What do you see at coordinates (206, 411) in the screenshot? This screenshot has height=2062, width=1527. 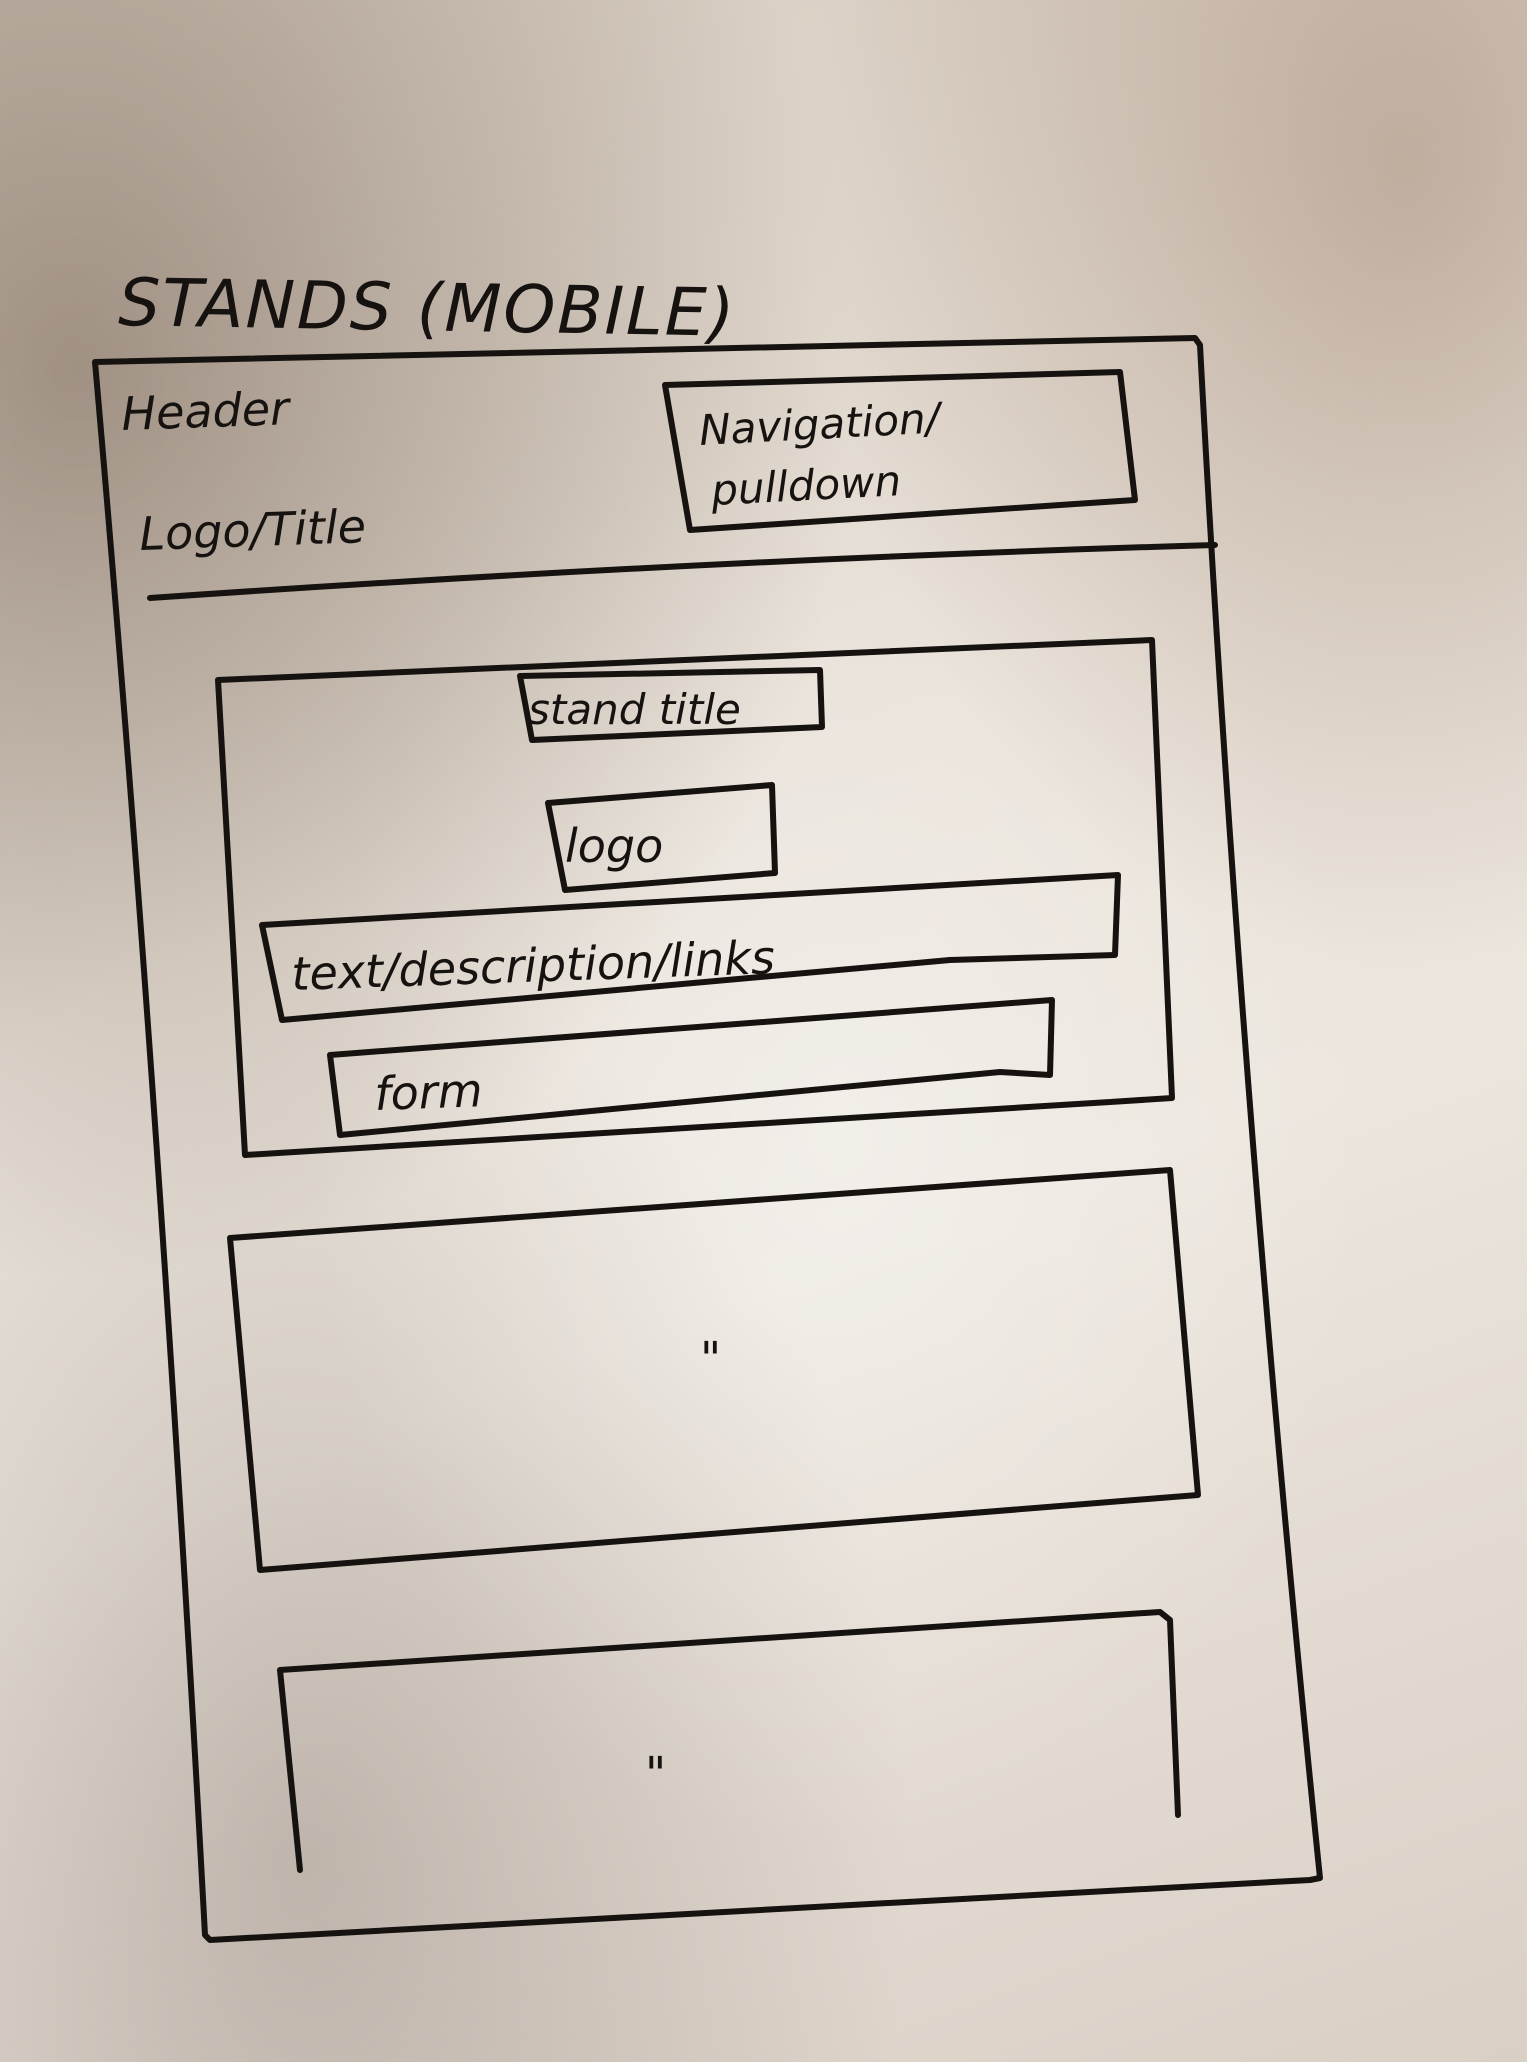 I see `header-label: Header` at bounding box center [206, 411].